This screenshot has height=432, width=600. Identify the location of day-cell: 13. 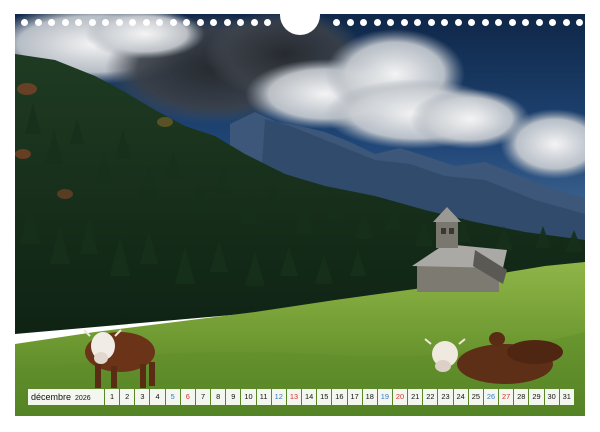
(294, 397).